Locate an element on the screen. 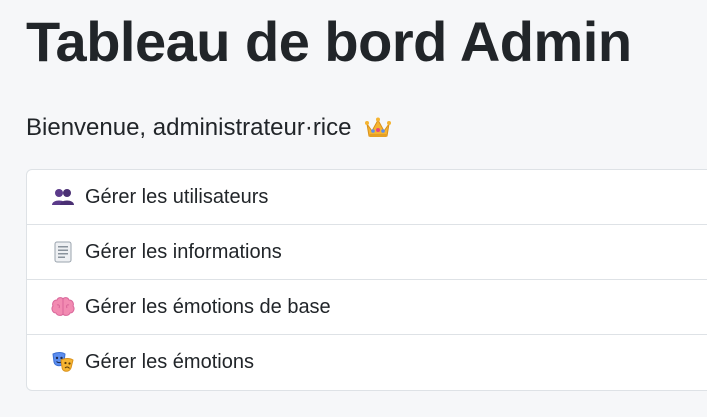 This screenshot has height=417, width=707. menu-item-base-emotions: Gérer les émotions de base is located at coordinates (367, 307).